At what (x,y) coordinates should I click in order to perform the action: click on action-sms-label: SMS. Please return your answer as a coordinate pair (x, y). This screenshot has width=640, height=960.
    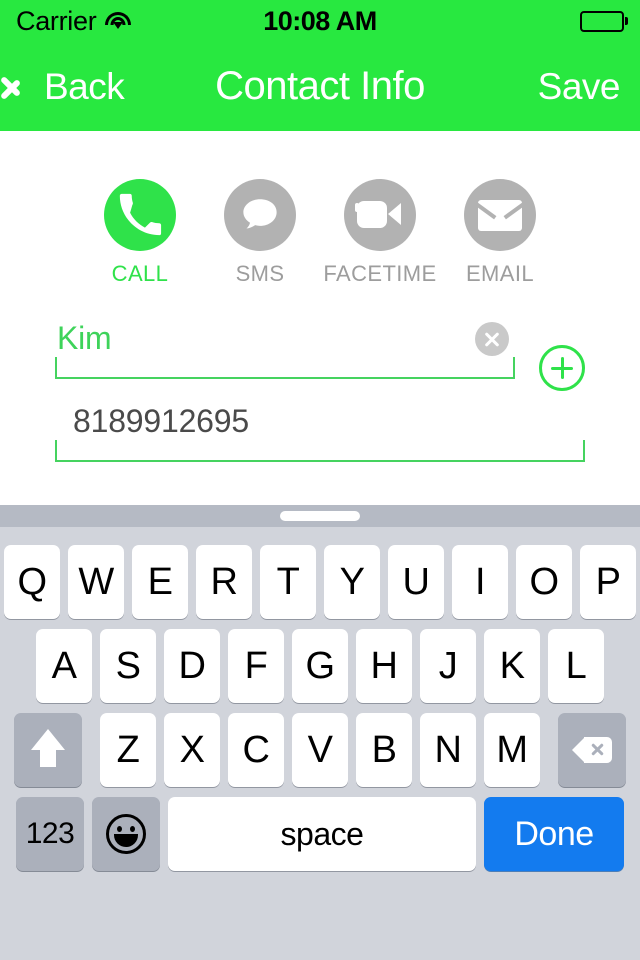
    Looking at the image, I should click on (260, 273).